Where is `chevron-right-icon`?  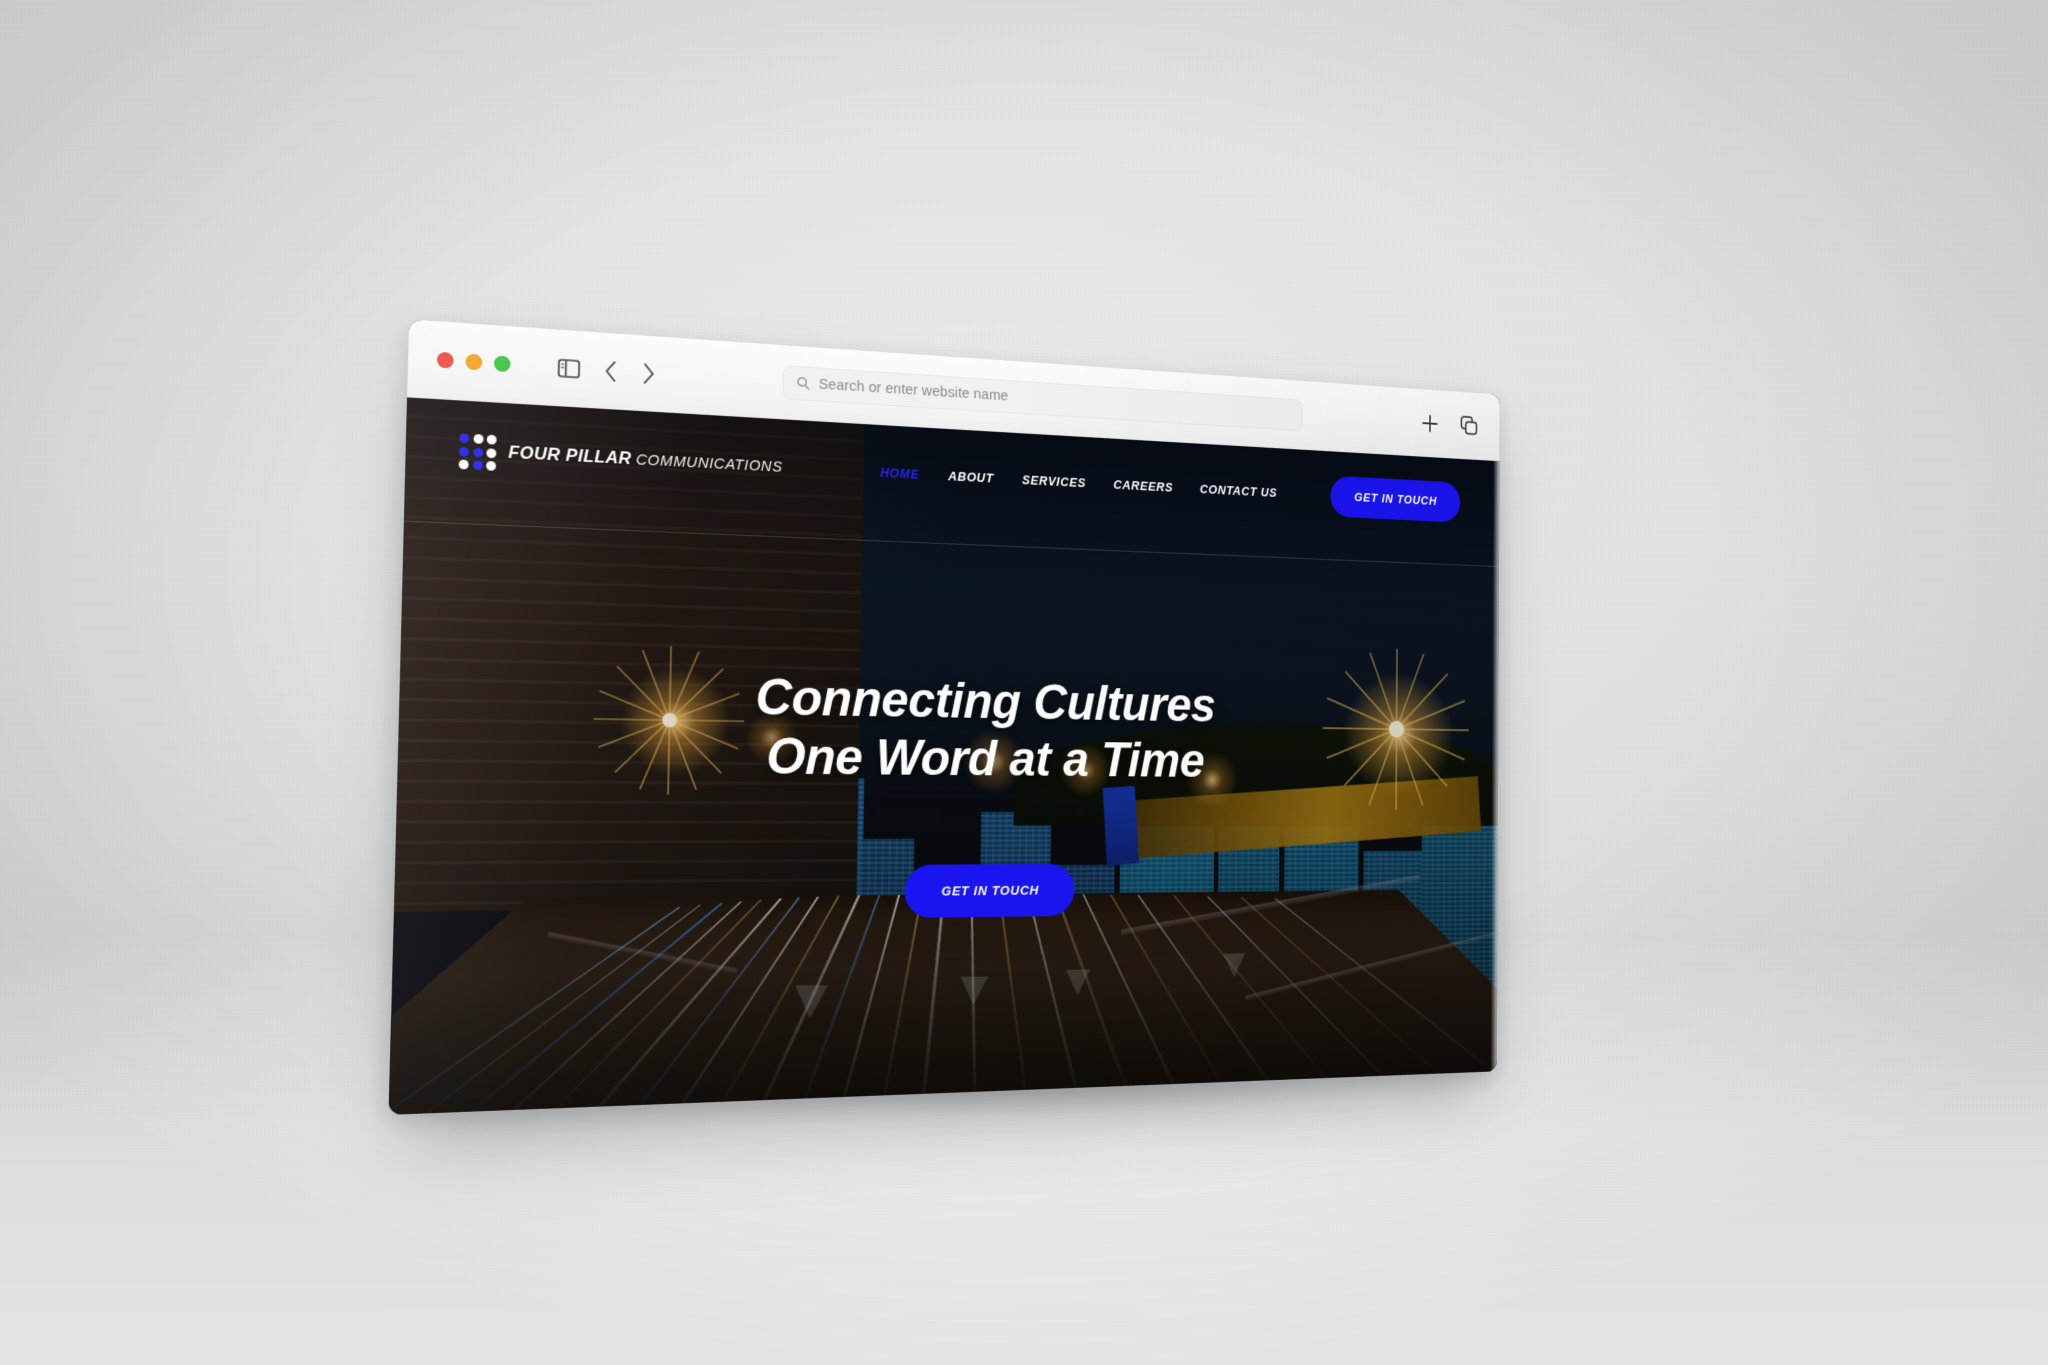 chevron-right-icon is located at coordinates (648, 372).